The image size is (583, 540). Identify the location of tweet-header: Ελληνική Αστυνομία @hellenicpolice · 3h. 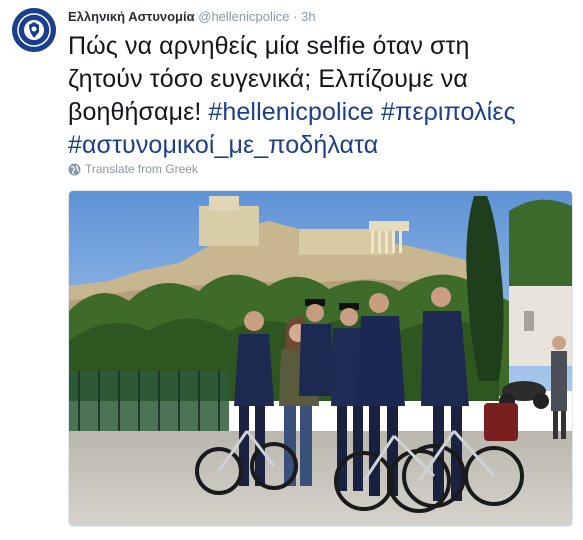
(192, 17).